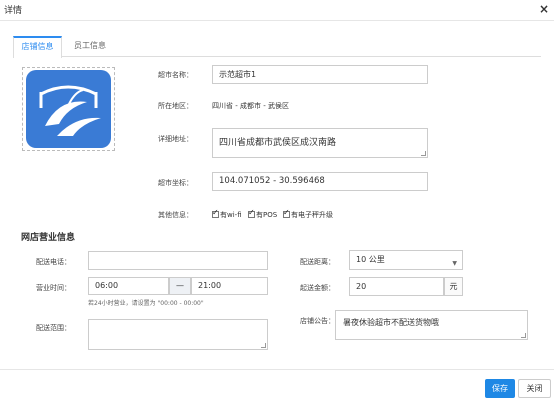 This screenshot has width=554, height=403. What do you see at coordinates (317, 321) in the screenshot?
I see `notice-label: 店铺公告：` at bounding box center [317, 321].